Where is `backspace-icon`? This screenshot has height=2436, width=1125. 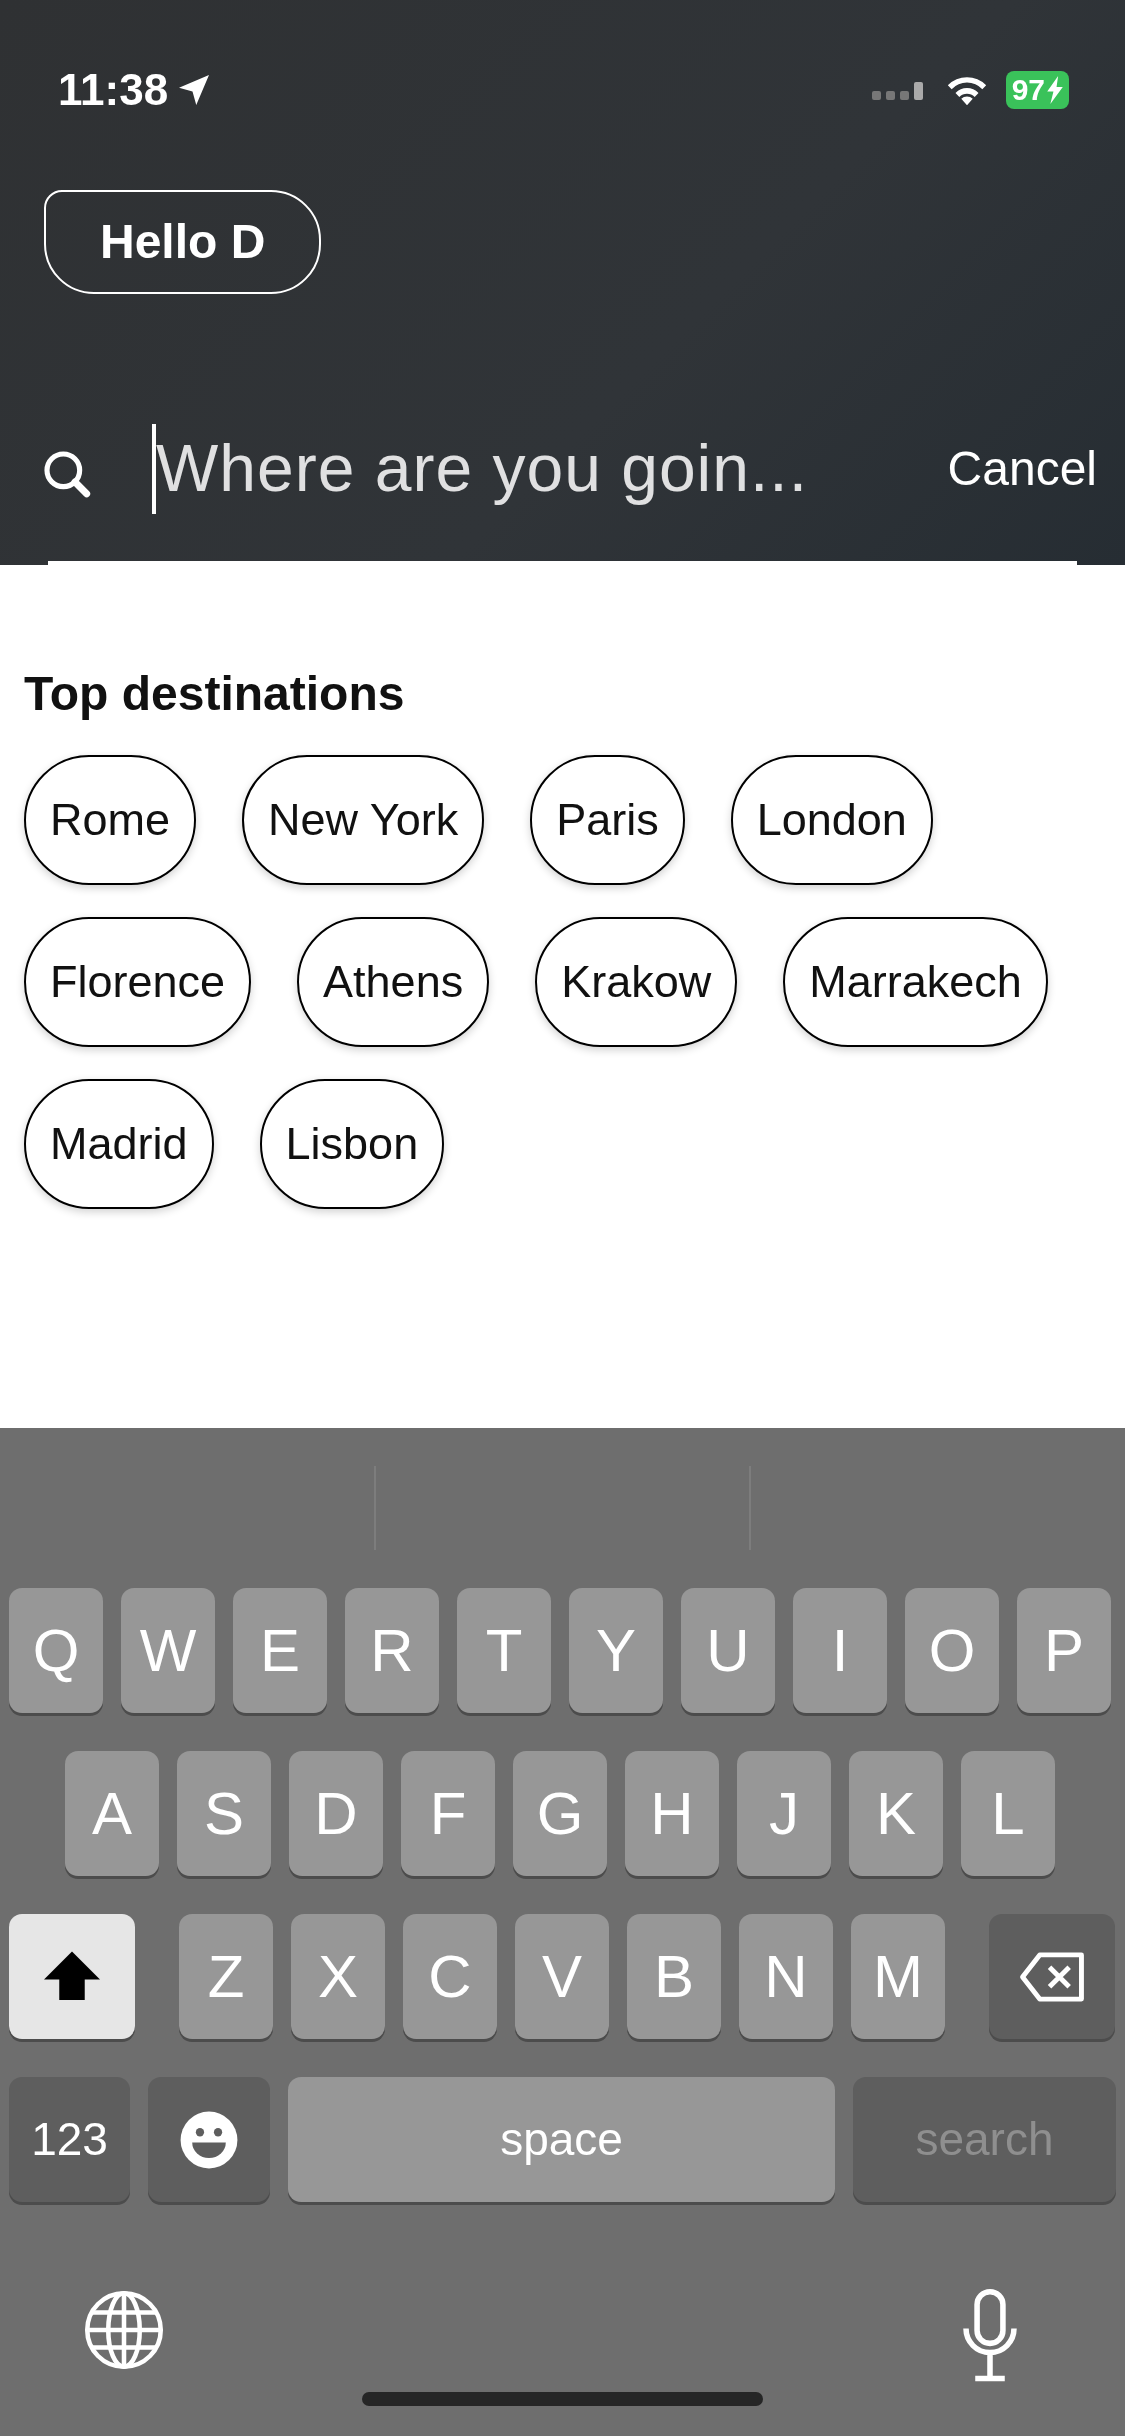
backspace-icon is located at coordinates (1052, 1976).